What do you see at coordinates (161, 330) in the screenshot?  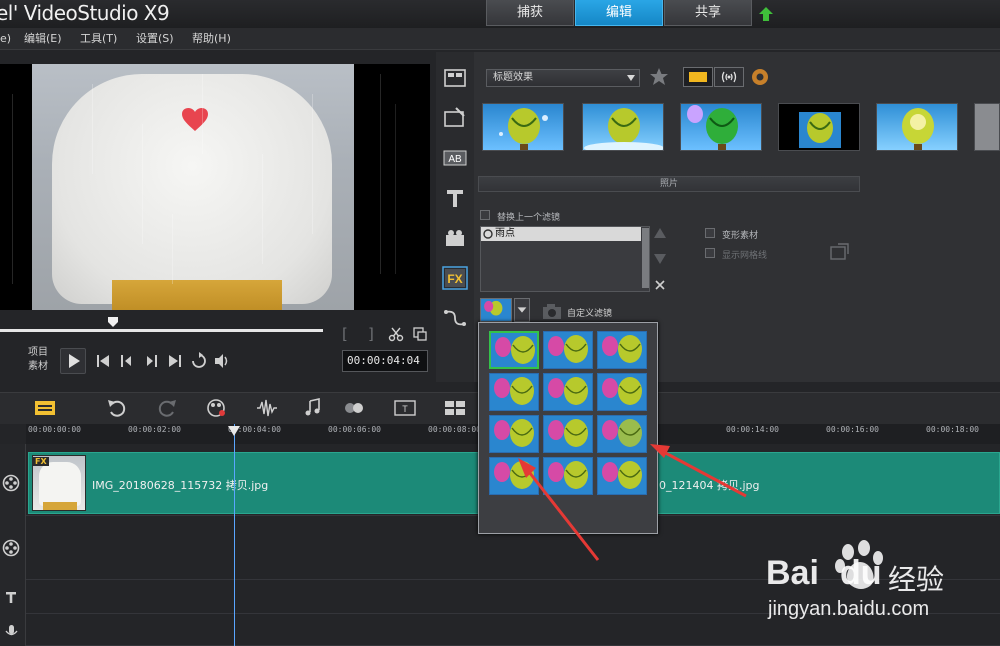 I see `scrub-bar` at bounding box center [161, 330].